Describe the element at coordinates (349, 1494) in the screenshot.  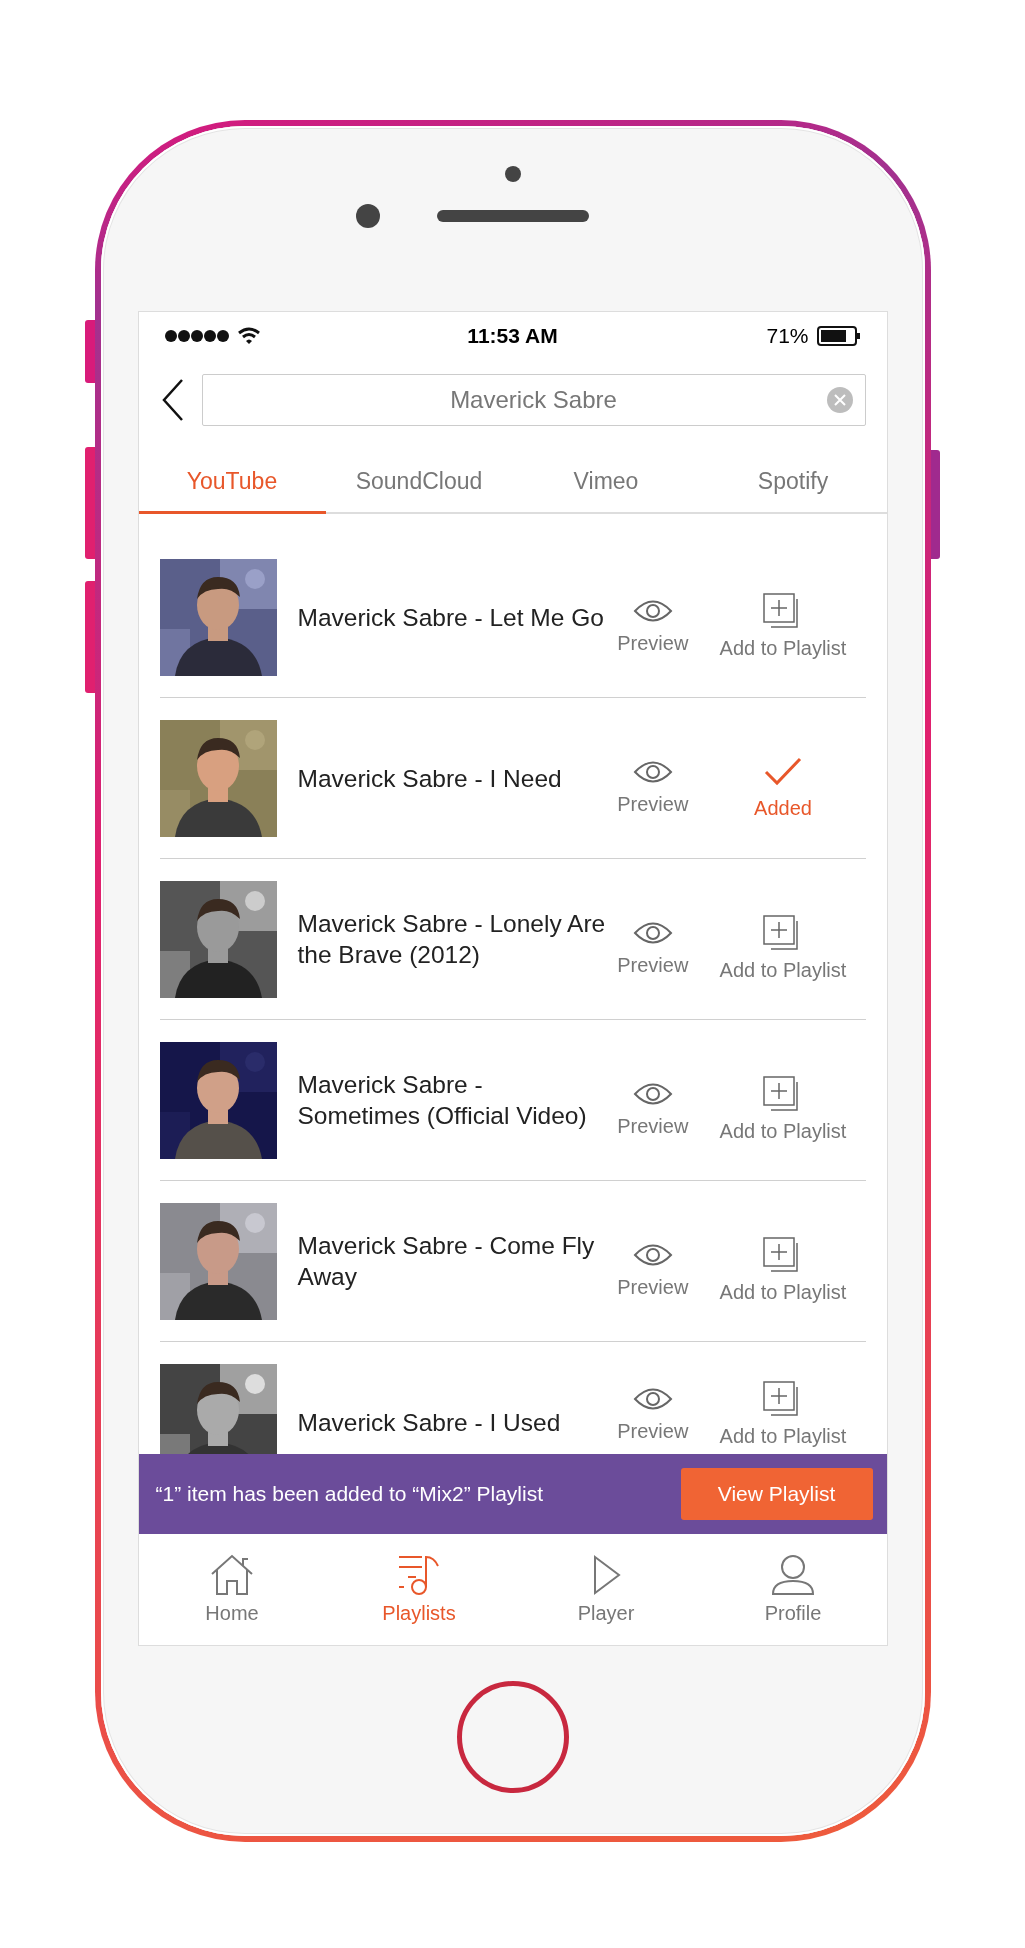
I see `notification-message: “1” item has been added to “Mix2” Playlist` at that location.